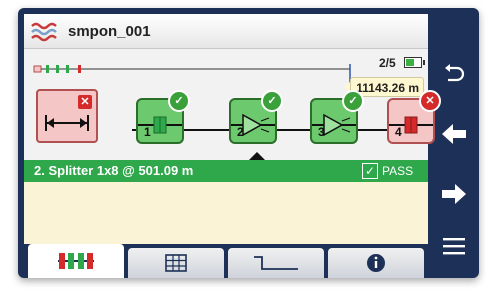  I want to click on event-status-bar: 2. Splitter 1x8 @ 501.09 m ✓ PASS, so click(226, 171).